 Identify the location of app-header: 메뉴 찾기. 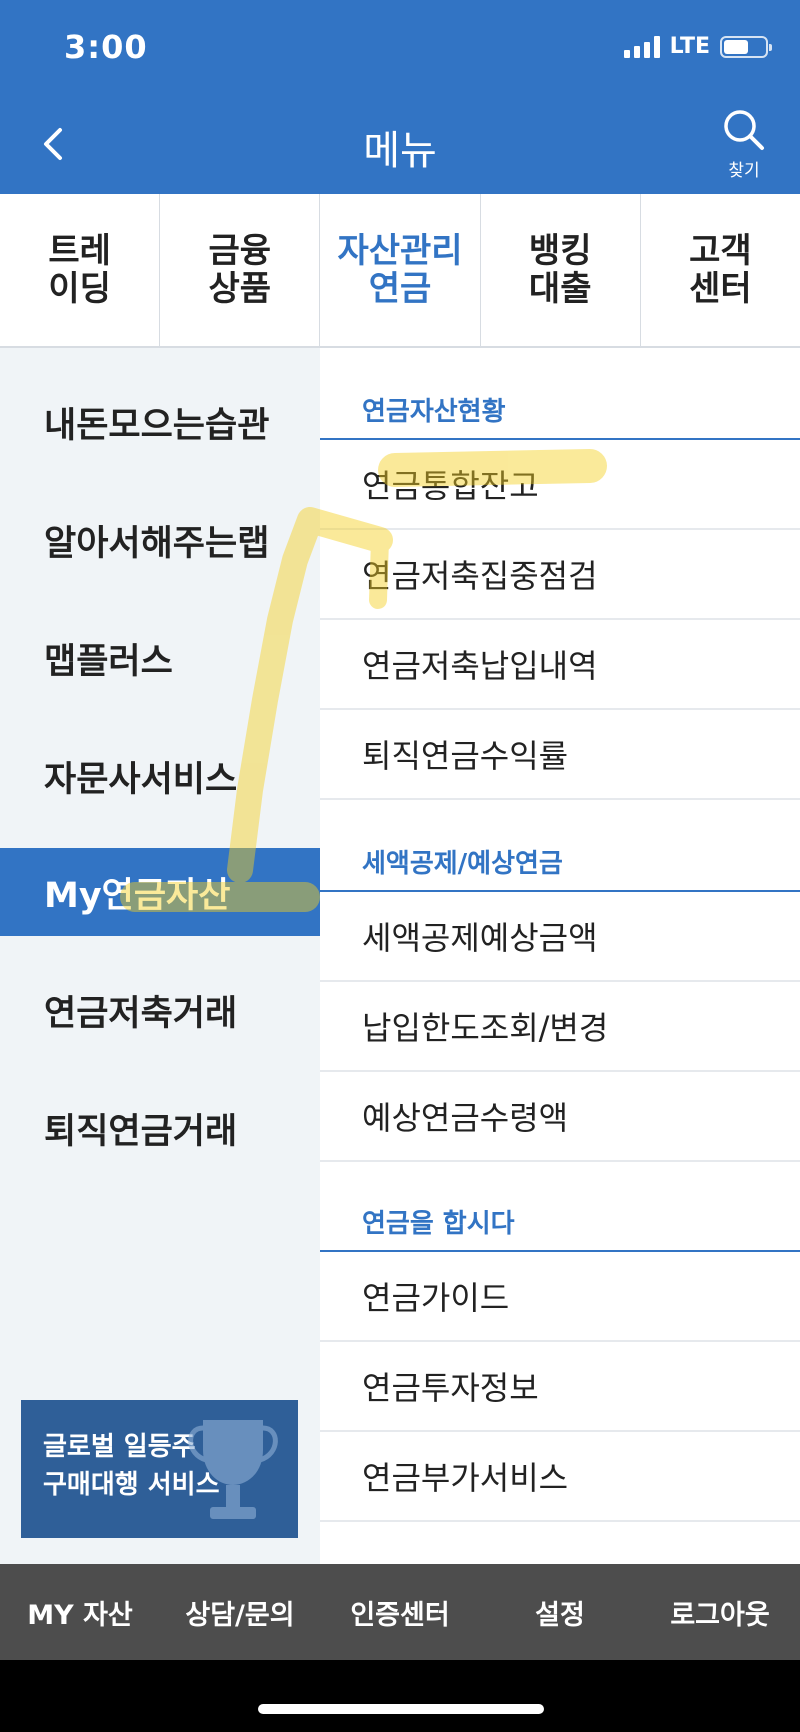
(400, 145).